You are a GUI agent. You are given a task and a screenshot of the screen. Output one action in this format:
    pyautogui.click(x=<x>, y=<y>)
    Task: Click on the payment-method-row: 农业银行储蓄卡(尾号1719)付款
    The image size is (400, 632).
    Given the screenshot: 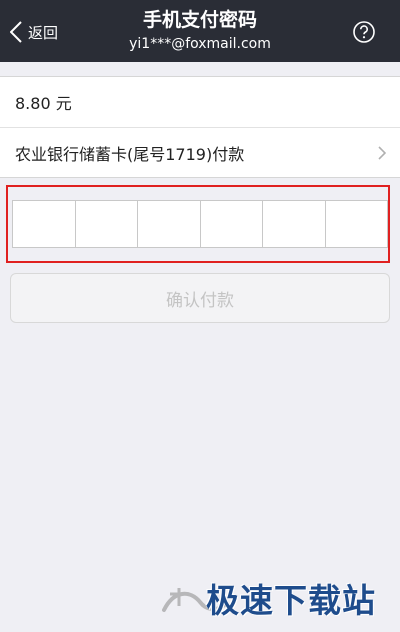 What is the action you would take?
    pyautogui.click(x=200, y=152)
    